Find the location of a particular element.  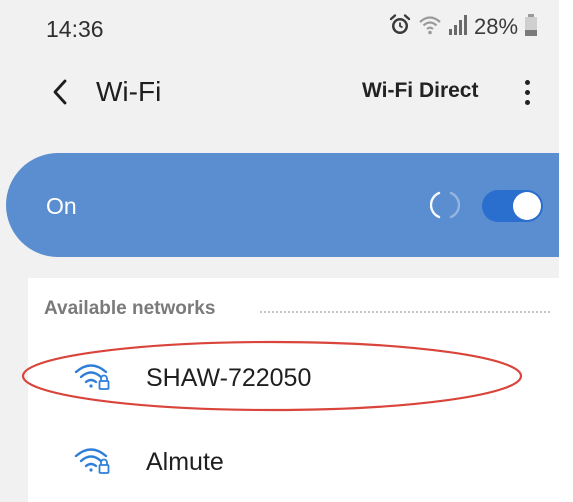

network-name: Almute is located at coordinates (185, 462).